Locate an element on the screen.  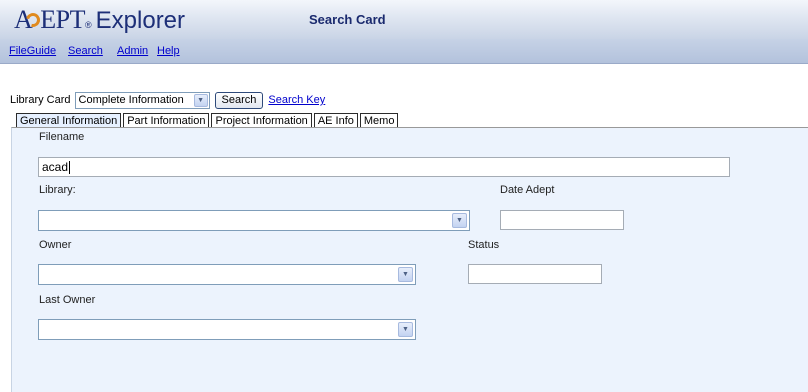
tab-project-information: Project Information is located at coordinates (261, 120).